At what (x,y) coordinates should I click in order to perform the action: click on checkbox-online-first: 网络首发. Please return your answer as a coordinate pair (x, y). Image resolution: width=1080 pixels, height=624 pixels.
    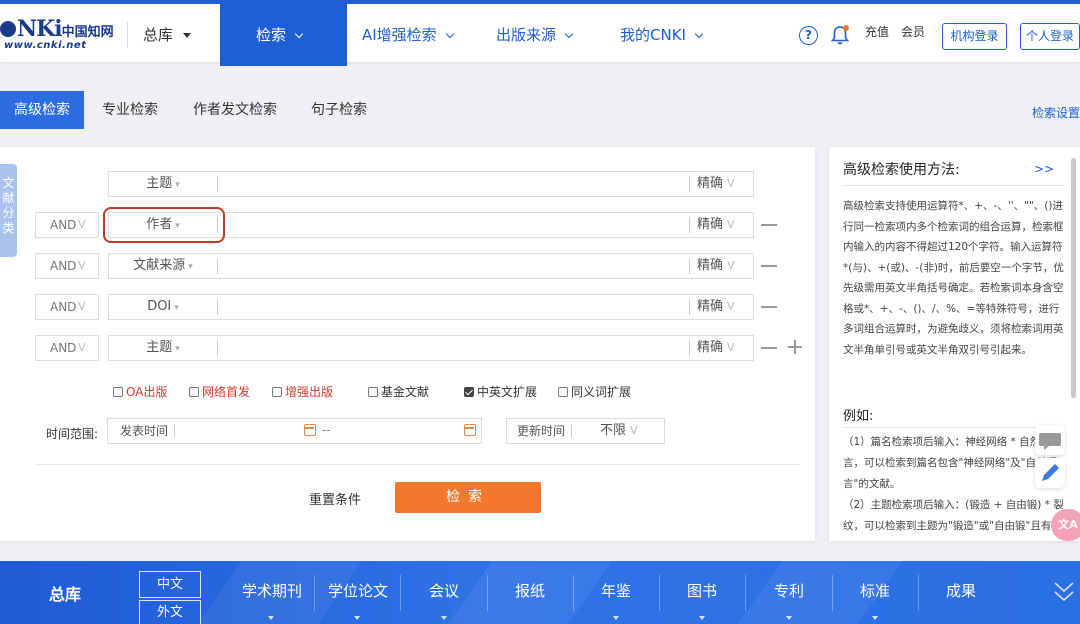
    Looking at the image, I should click on (219, 391).